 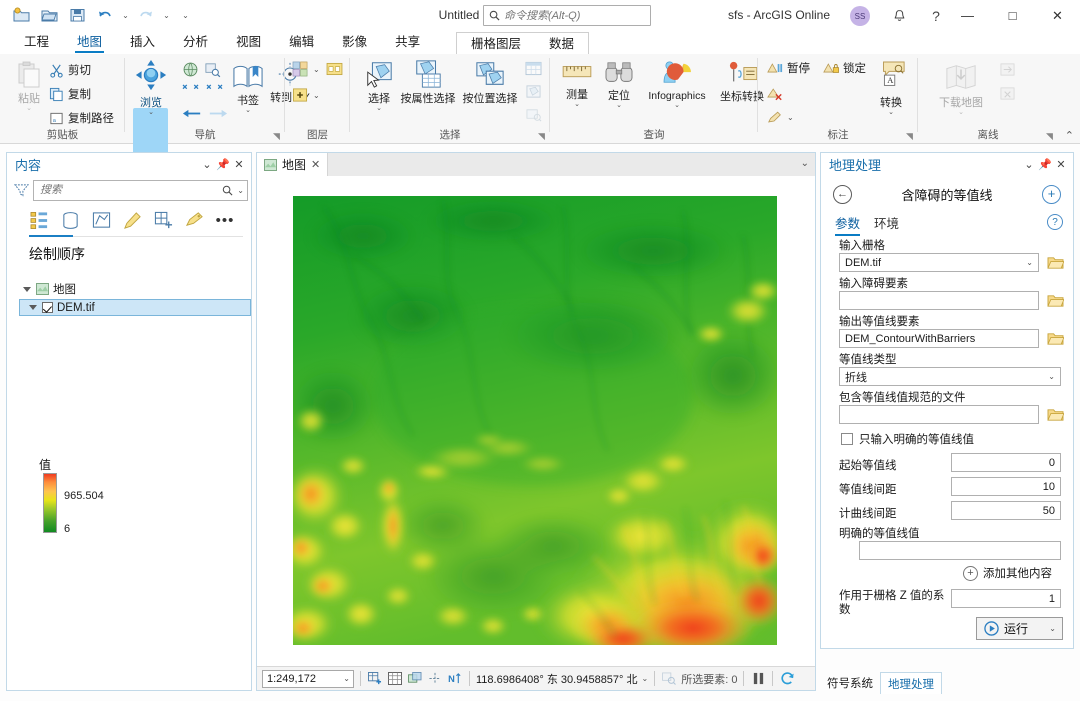 I want to click on add-data-button: ⌄, so click(x=306, y=95).